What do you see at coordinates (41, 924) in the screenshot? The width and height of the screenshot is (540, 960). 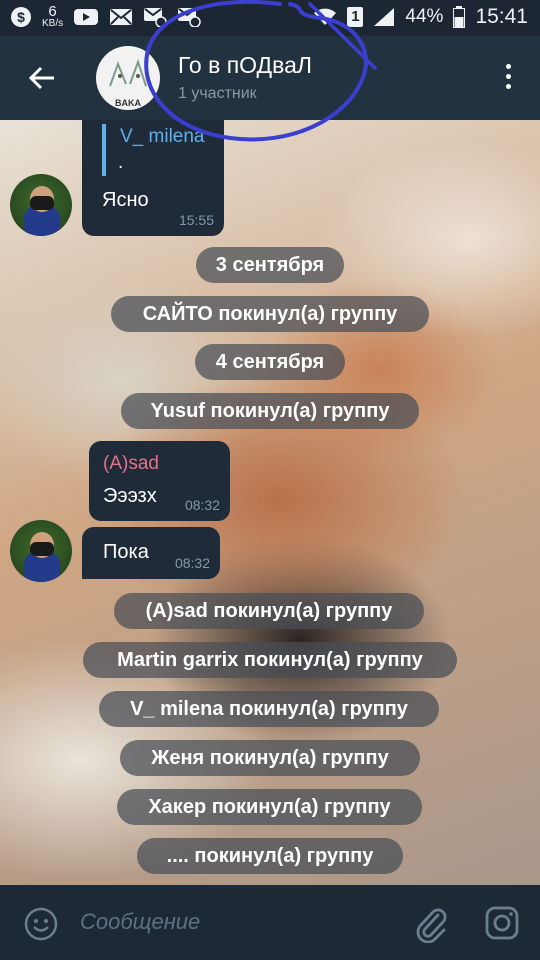 I see `emoji-icon` at bounding box center [41, 924].